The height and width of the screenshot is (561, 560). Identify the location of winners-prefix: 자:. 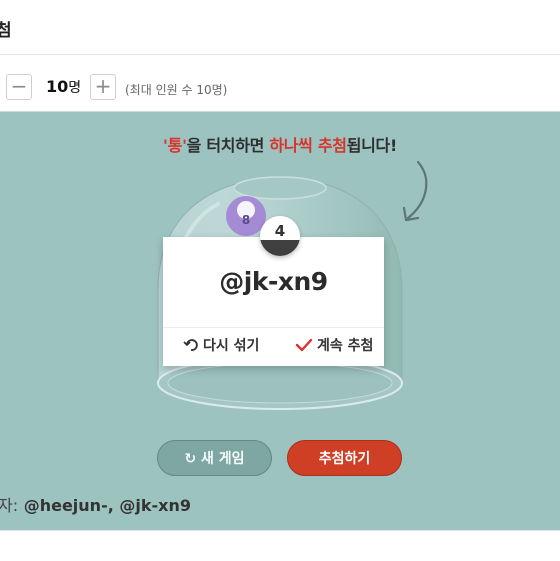
(9, 505).